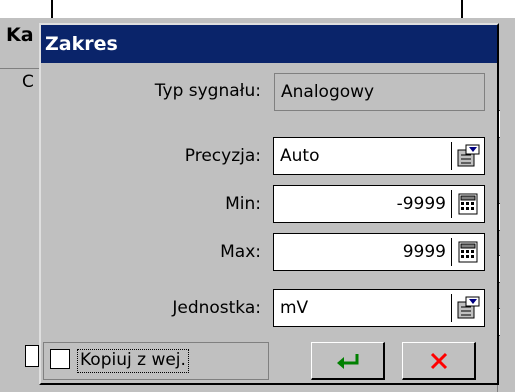  Describe the element at coordinates (32, 356) in the screenshot. I see `background-checkbox` at that location.